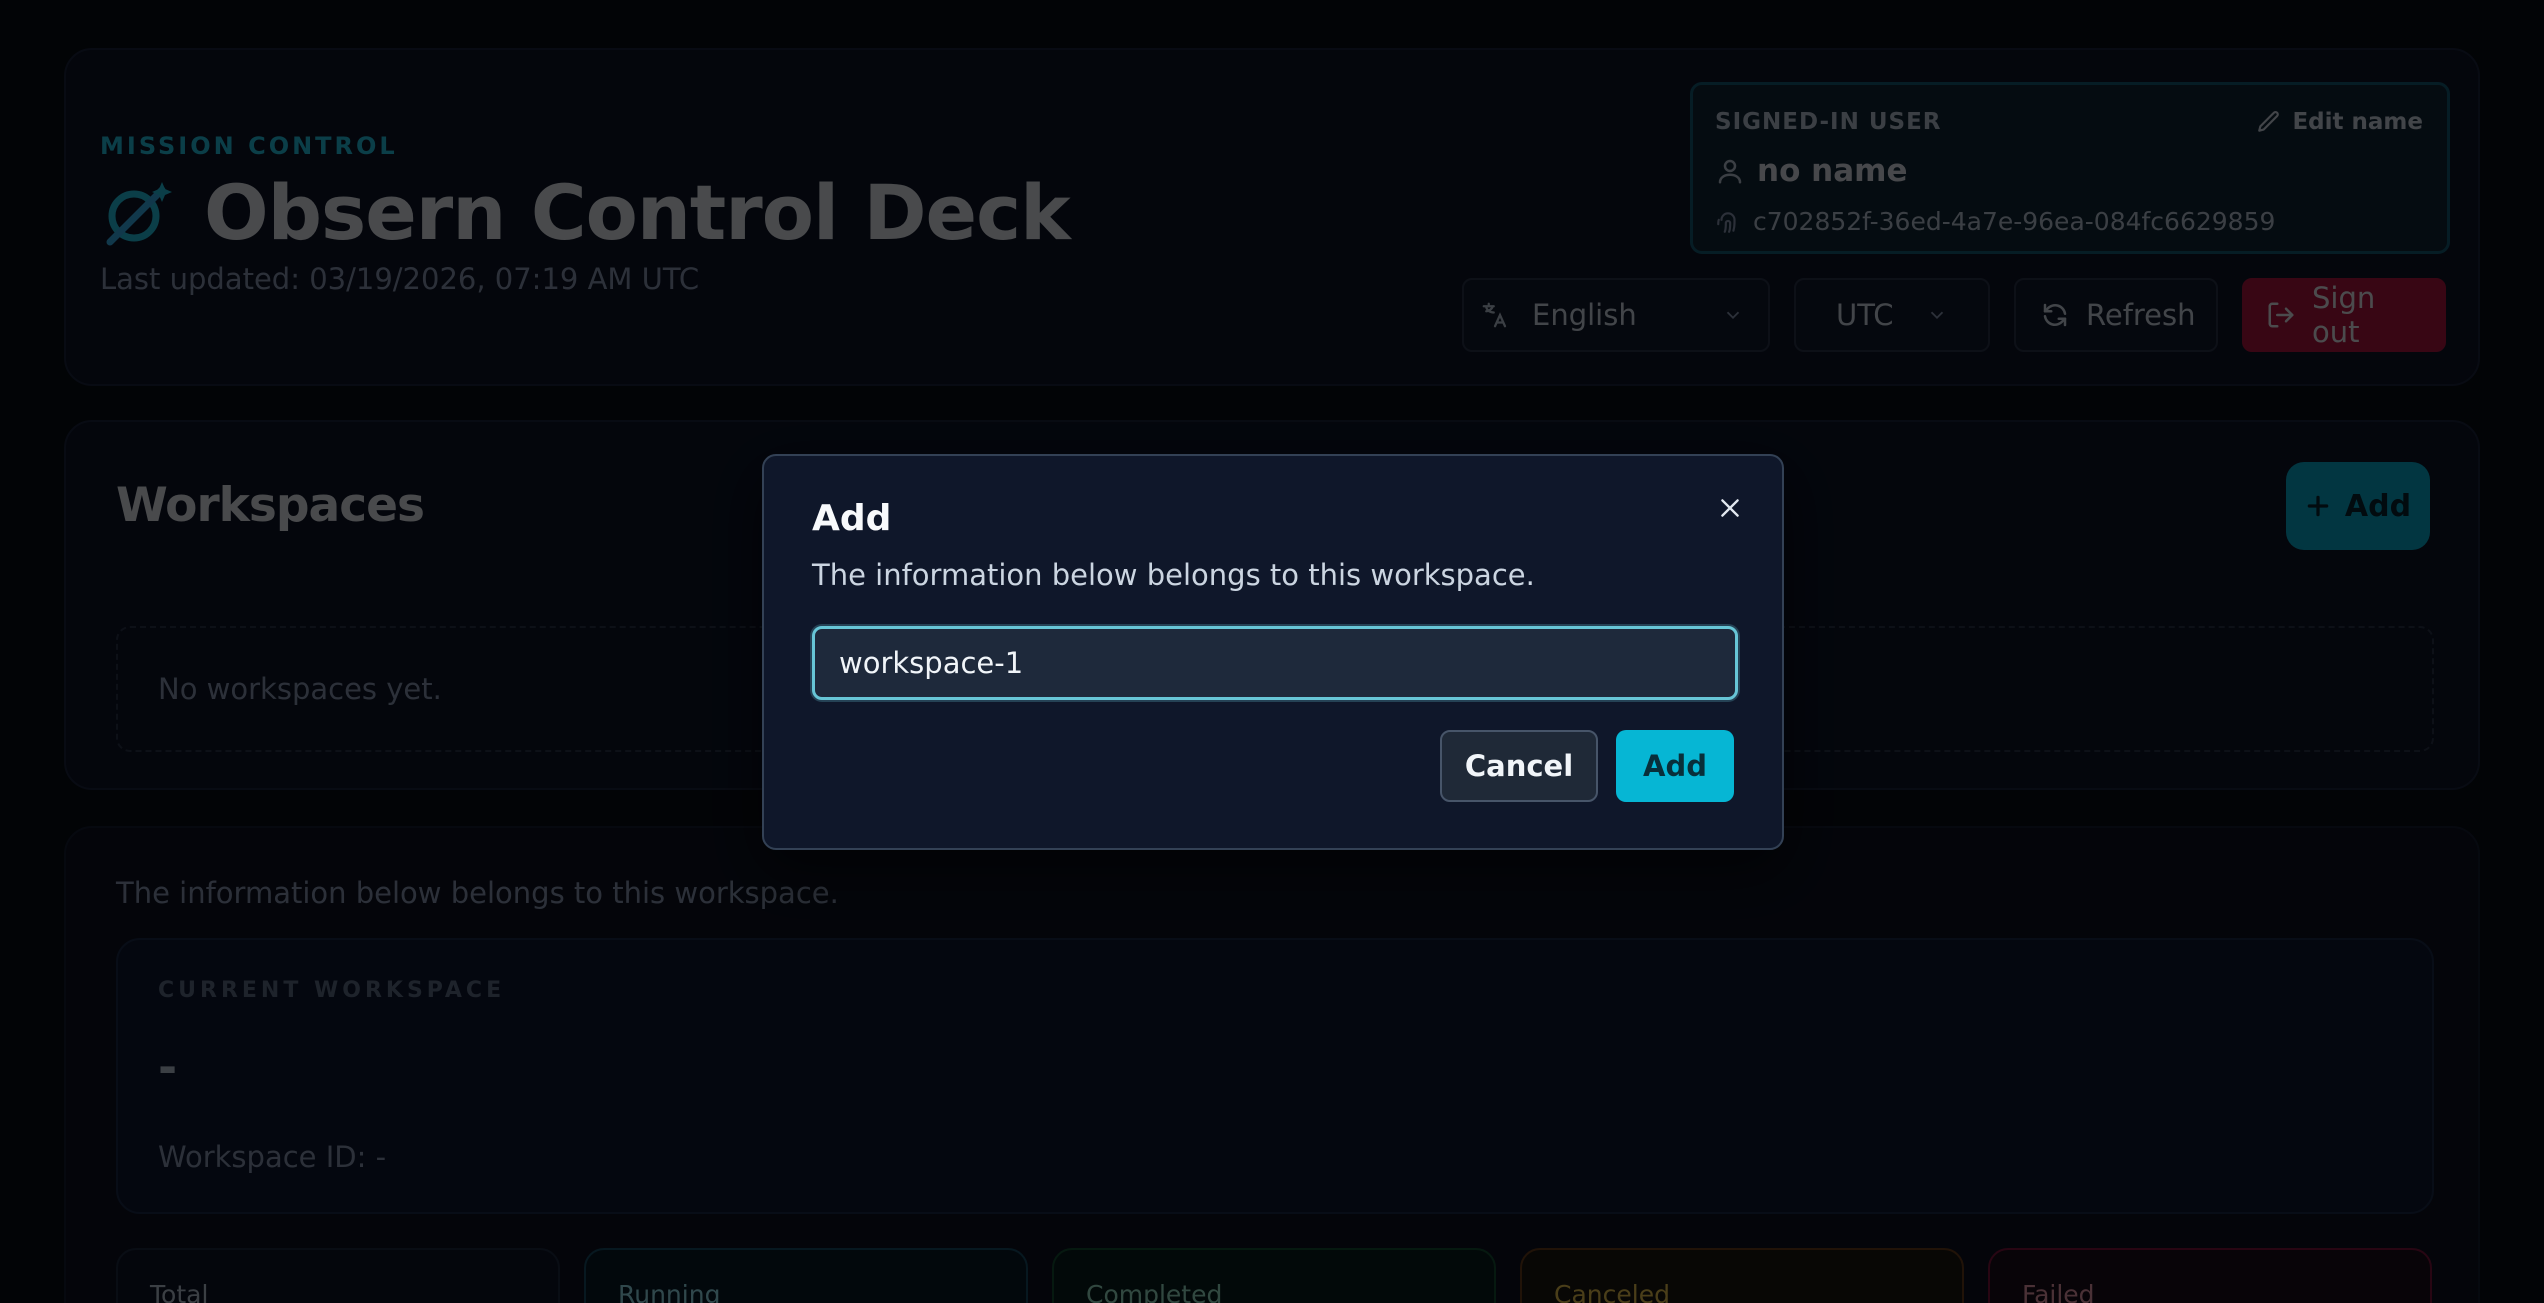 This screenshot has height=1303, width=2544. I want to click on cancel-button: Cancel, so click(1519, 766).